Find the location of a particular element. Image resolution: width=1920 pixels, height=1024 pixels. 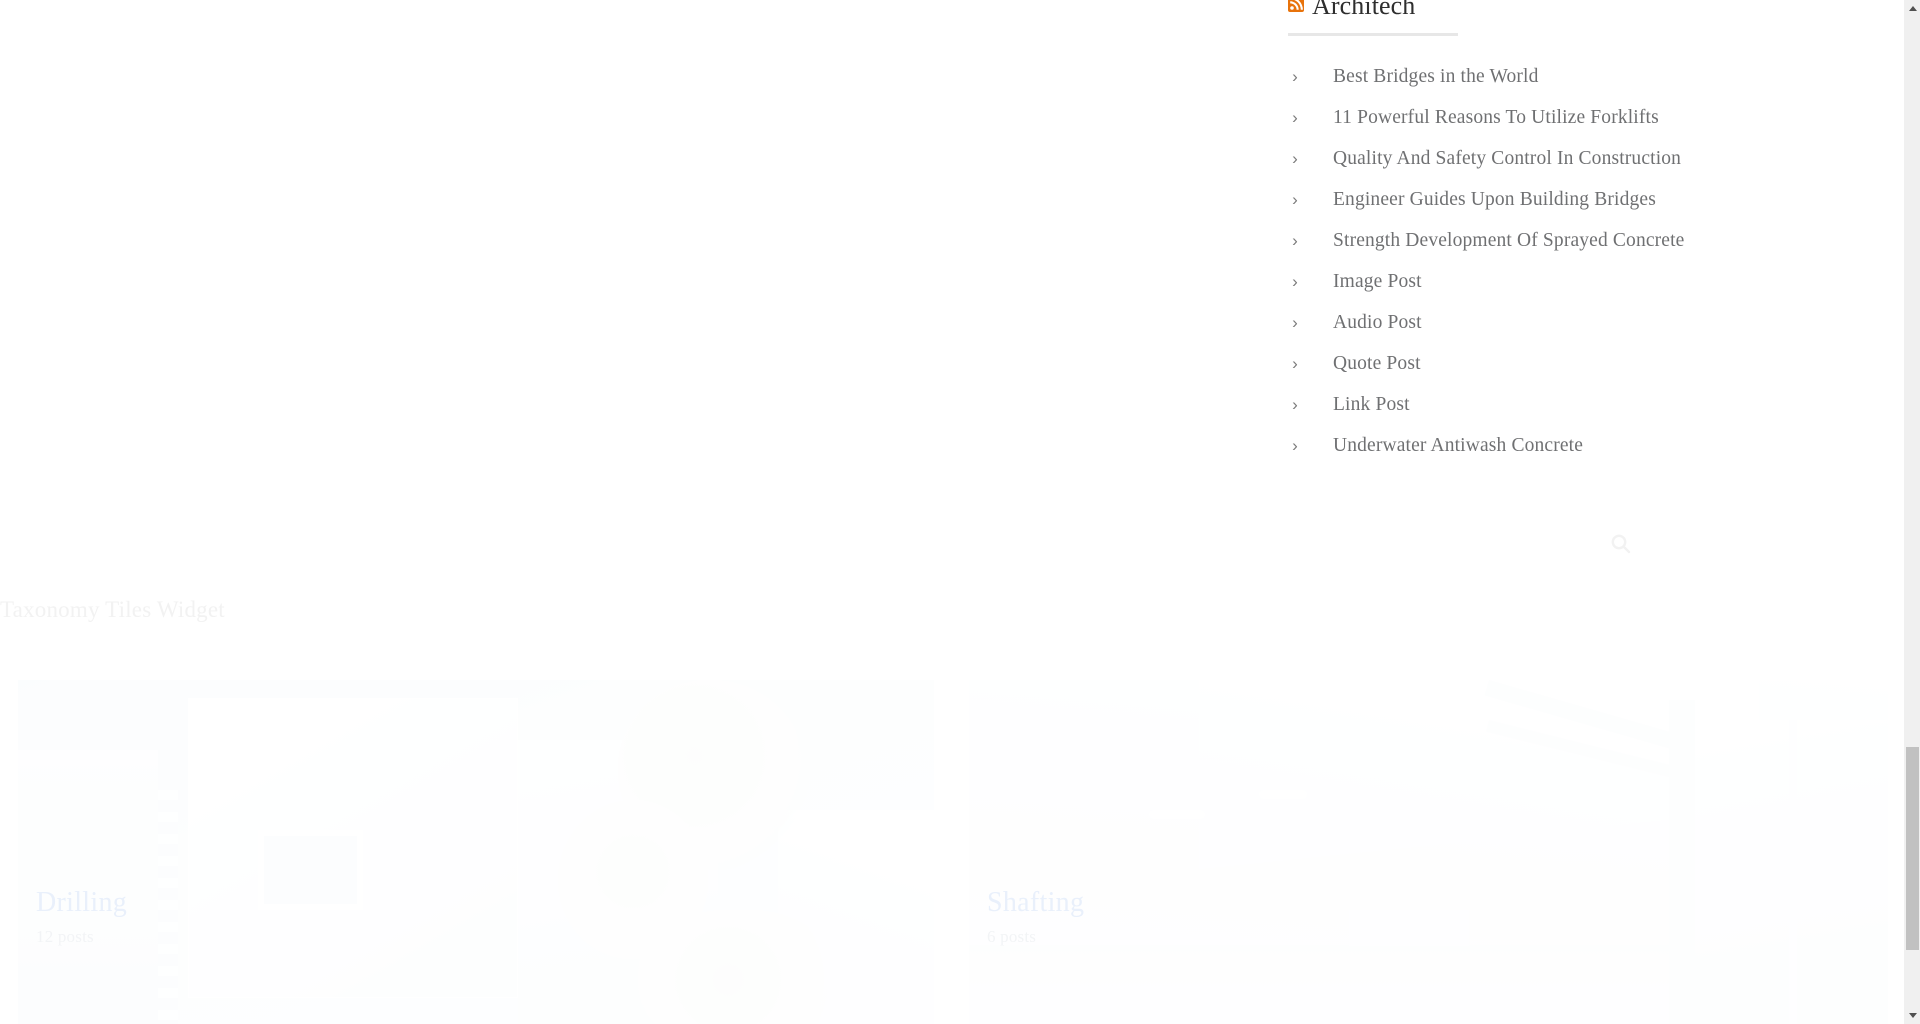

rss-icon is located at coordinates (1296, 6).